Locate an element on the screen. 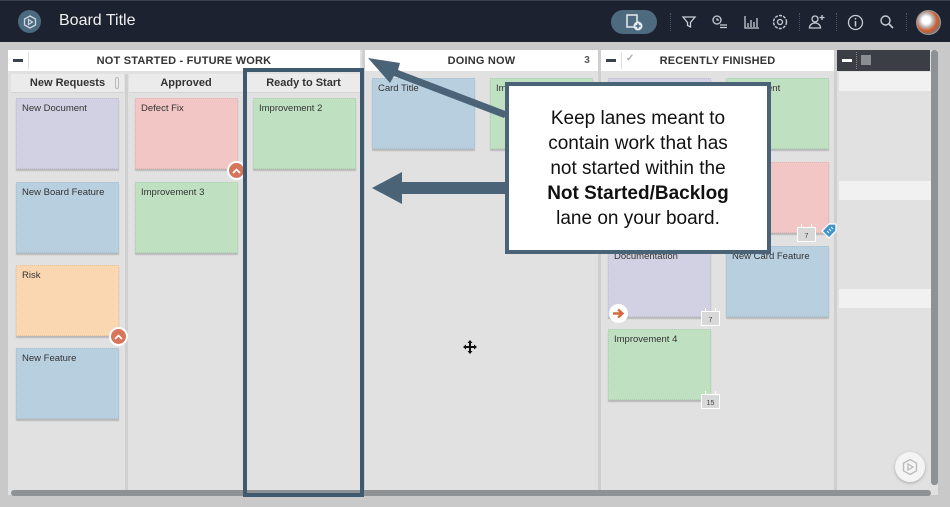  callout-line: contain work that has is located at coordinates (638, 143).